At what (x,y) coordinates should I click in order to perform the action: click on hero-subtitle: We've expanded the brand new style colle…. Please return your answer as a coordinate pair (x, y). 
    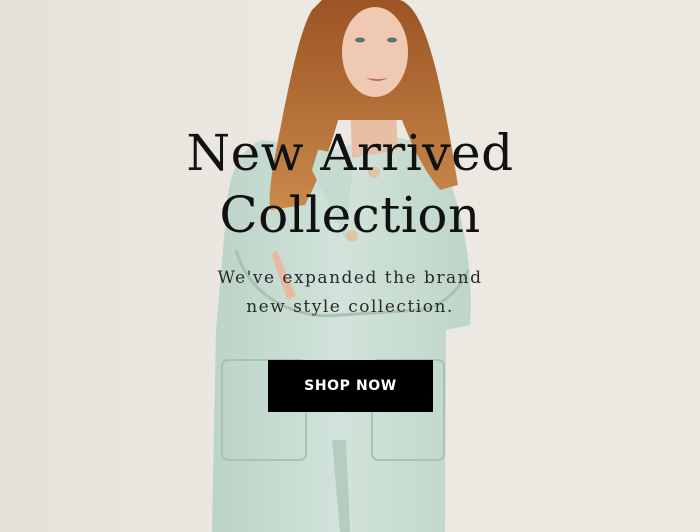
    Looking at the image, I should click on (350, 293).